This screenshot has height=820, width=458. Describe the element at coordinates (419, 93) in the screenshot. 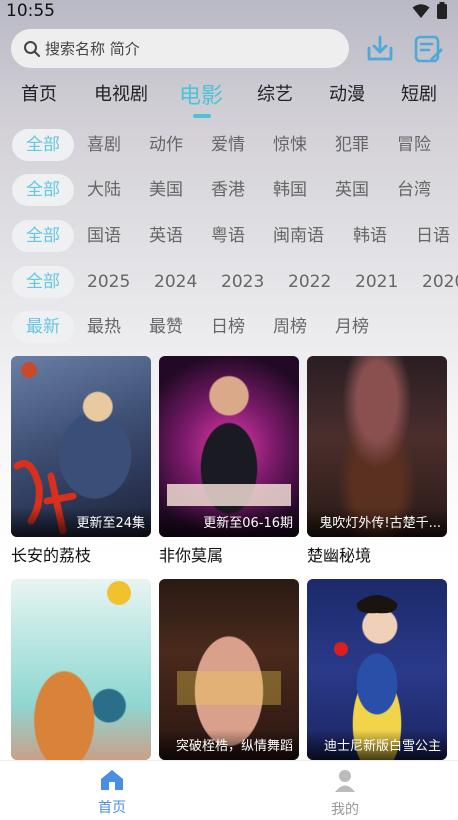

I see `tab-short-drama: 短剧` at that location.